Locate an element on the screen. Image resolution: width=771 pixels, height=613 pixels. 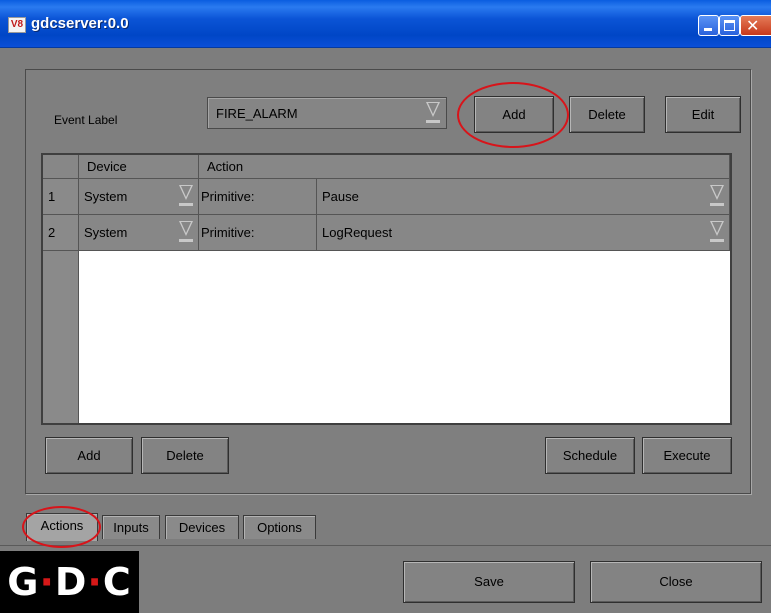
close-icon: ✕ is located at coordinates (753, 25).